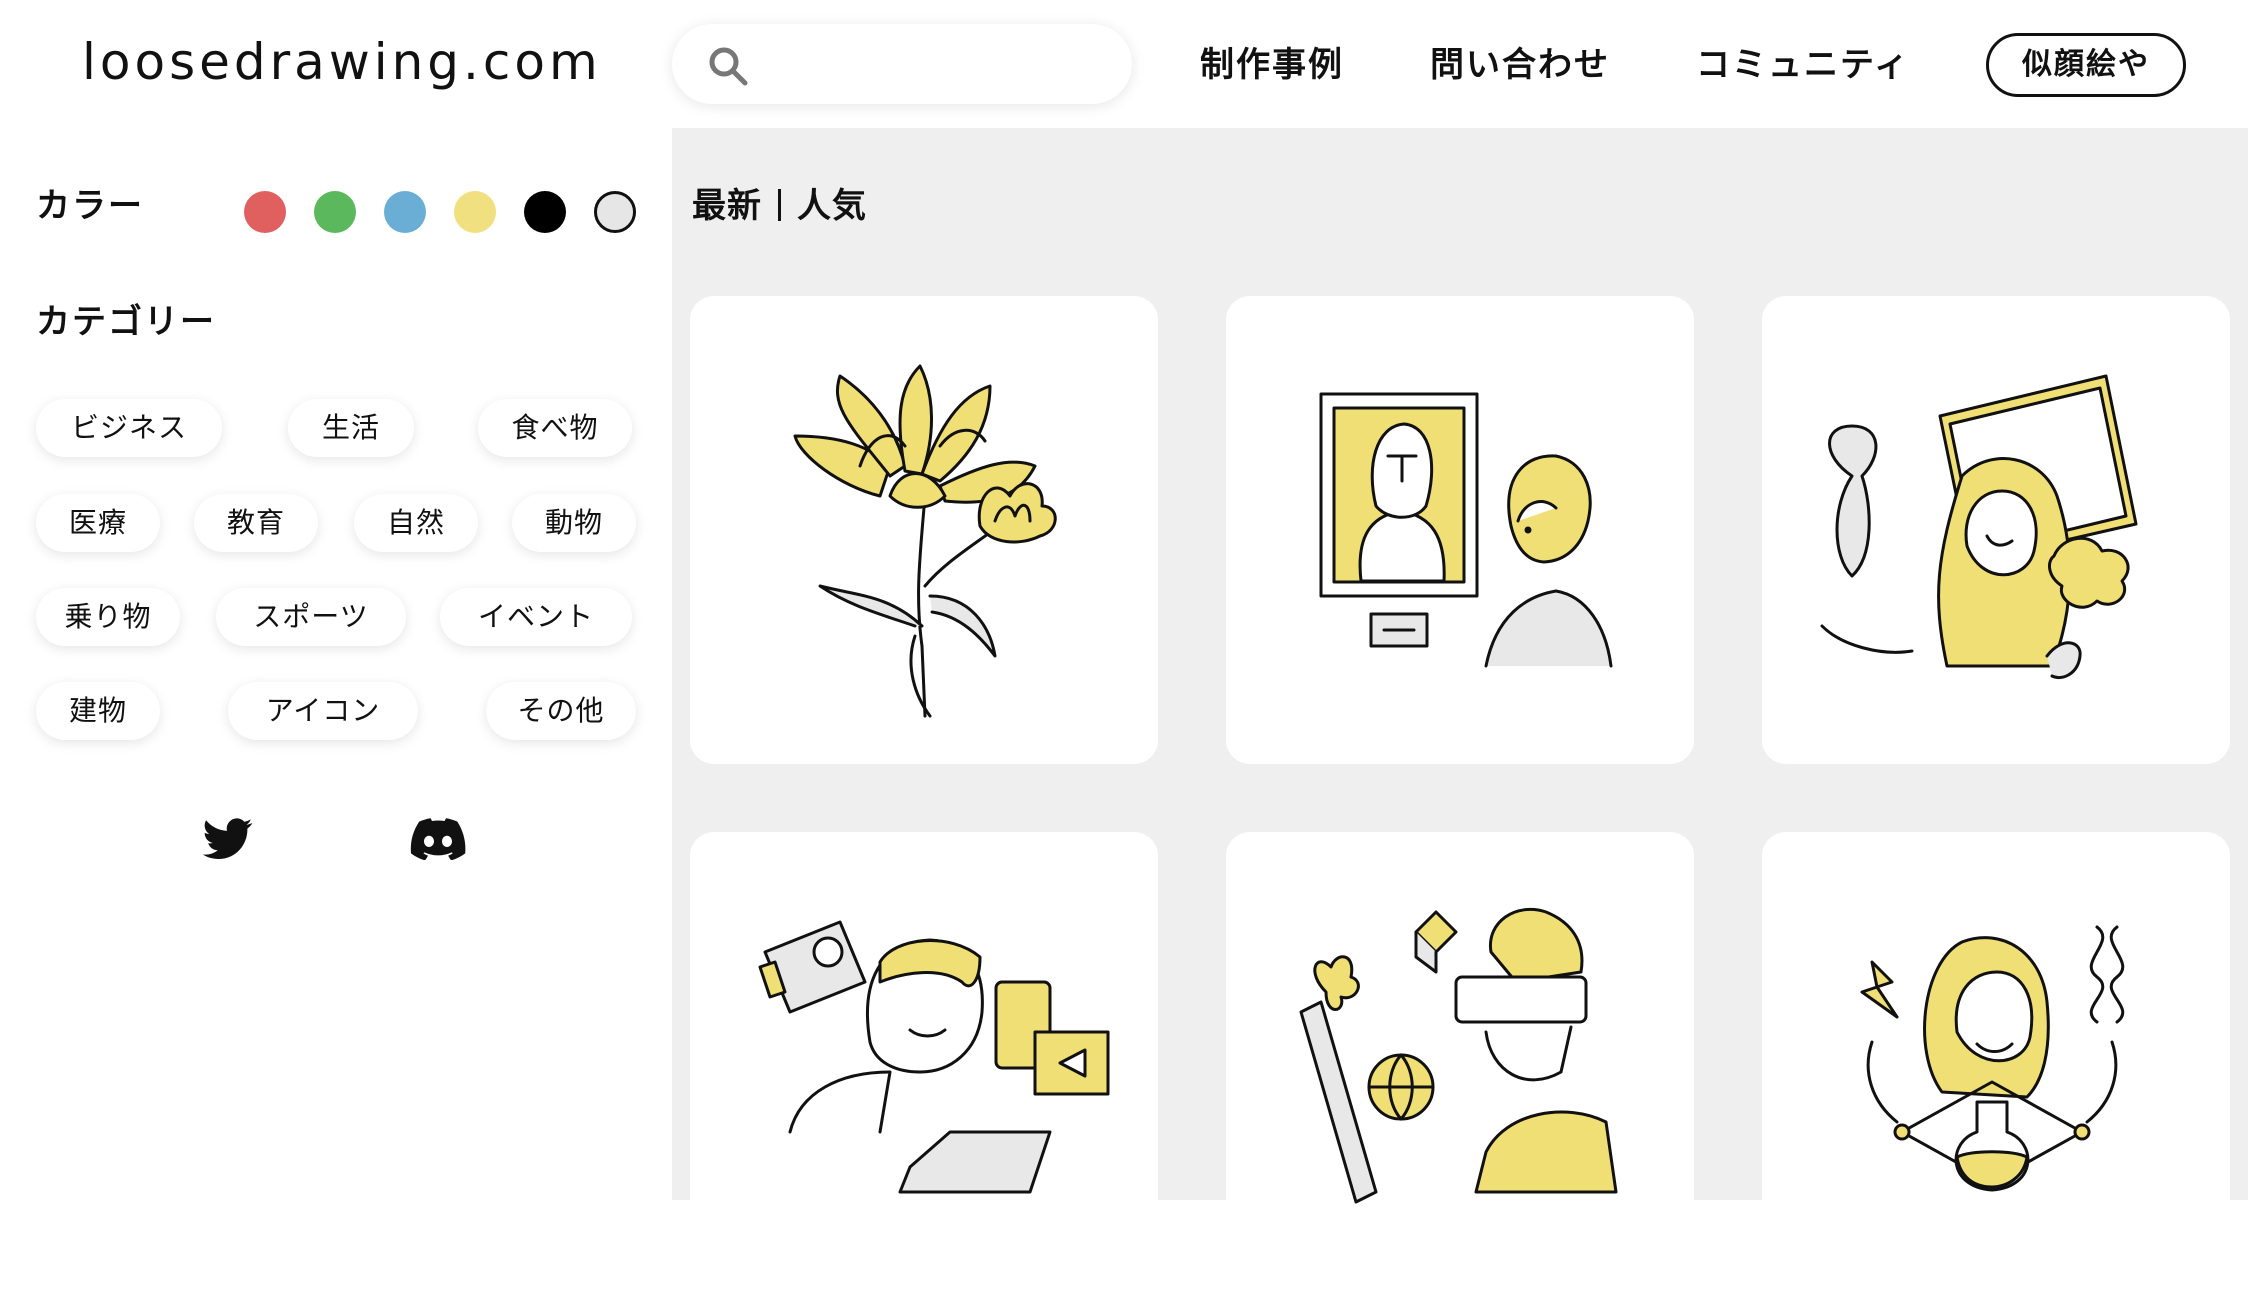 The height and width of the screenshot is (1300, 2248). What do you see at coordinates (129, 428) in the screenshot?
I see `category-chip: ビジネス` at bounding box center [129, 428].